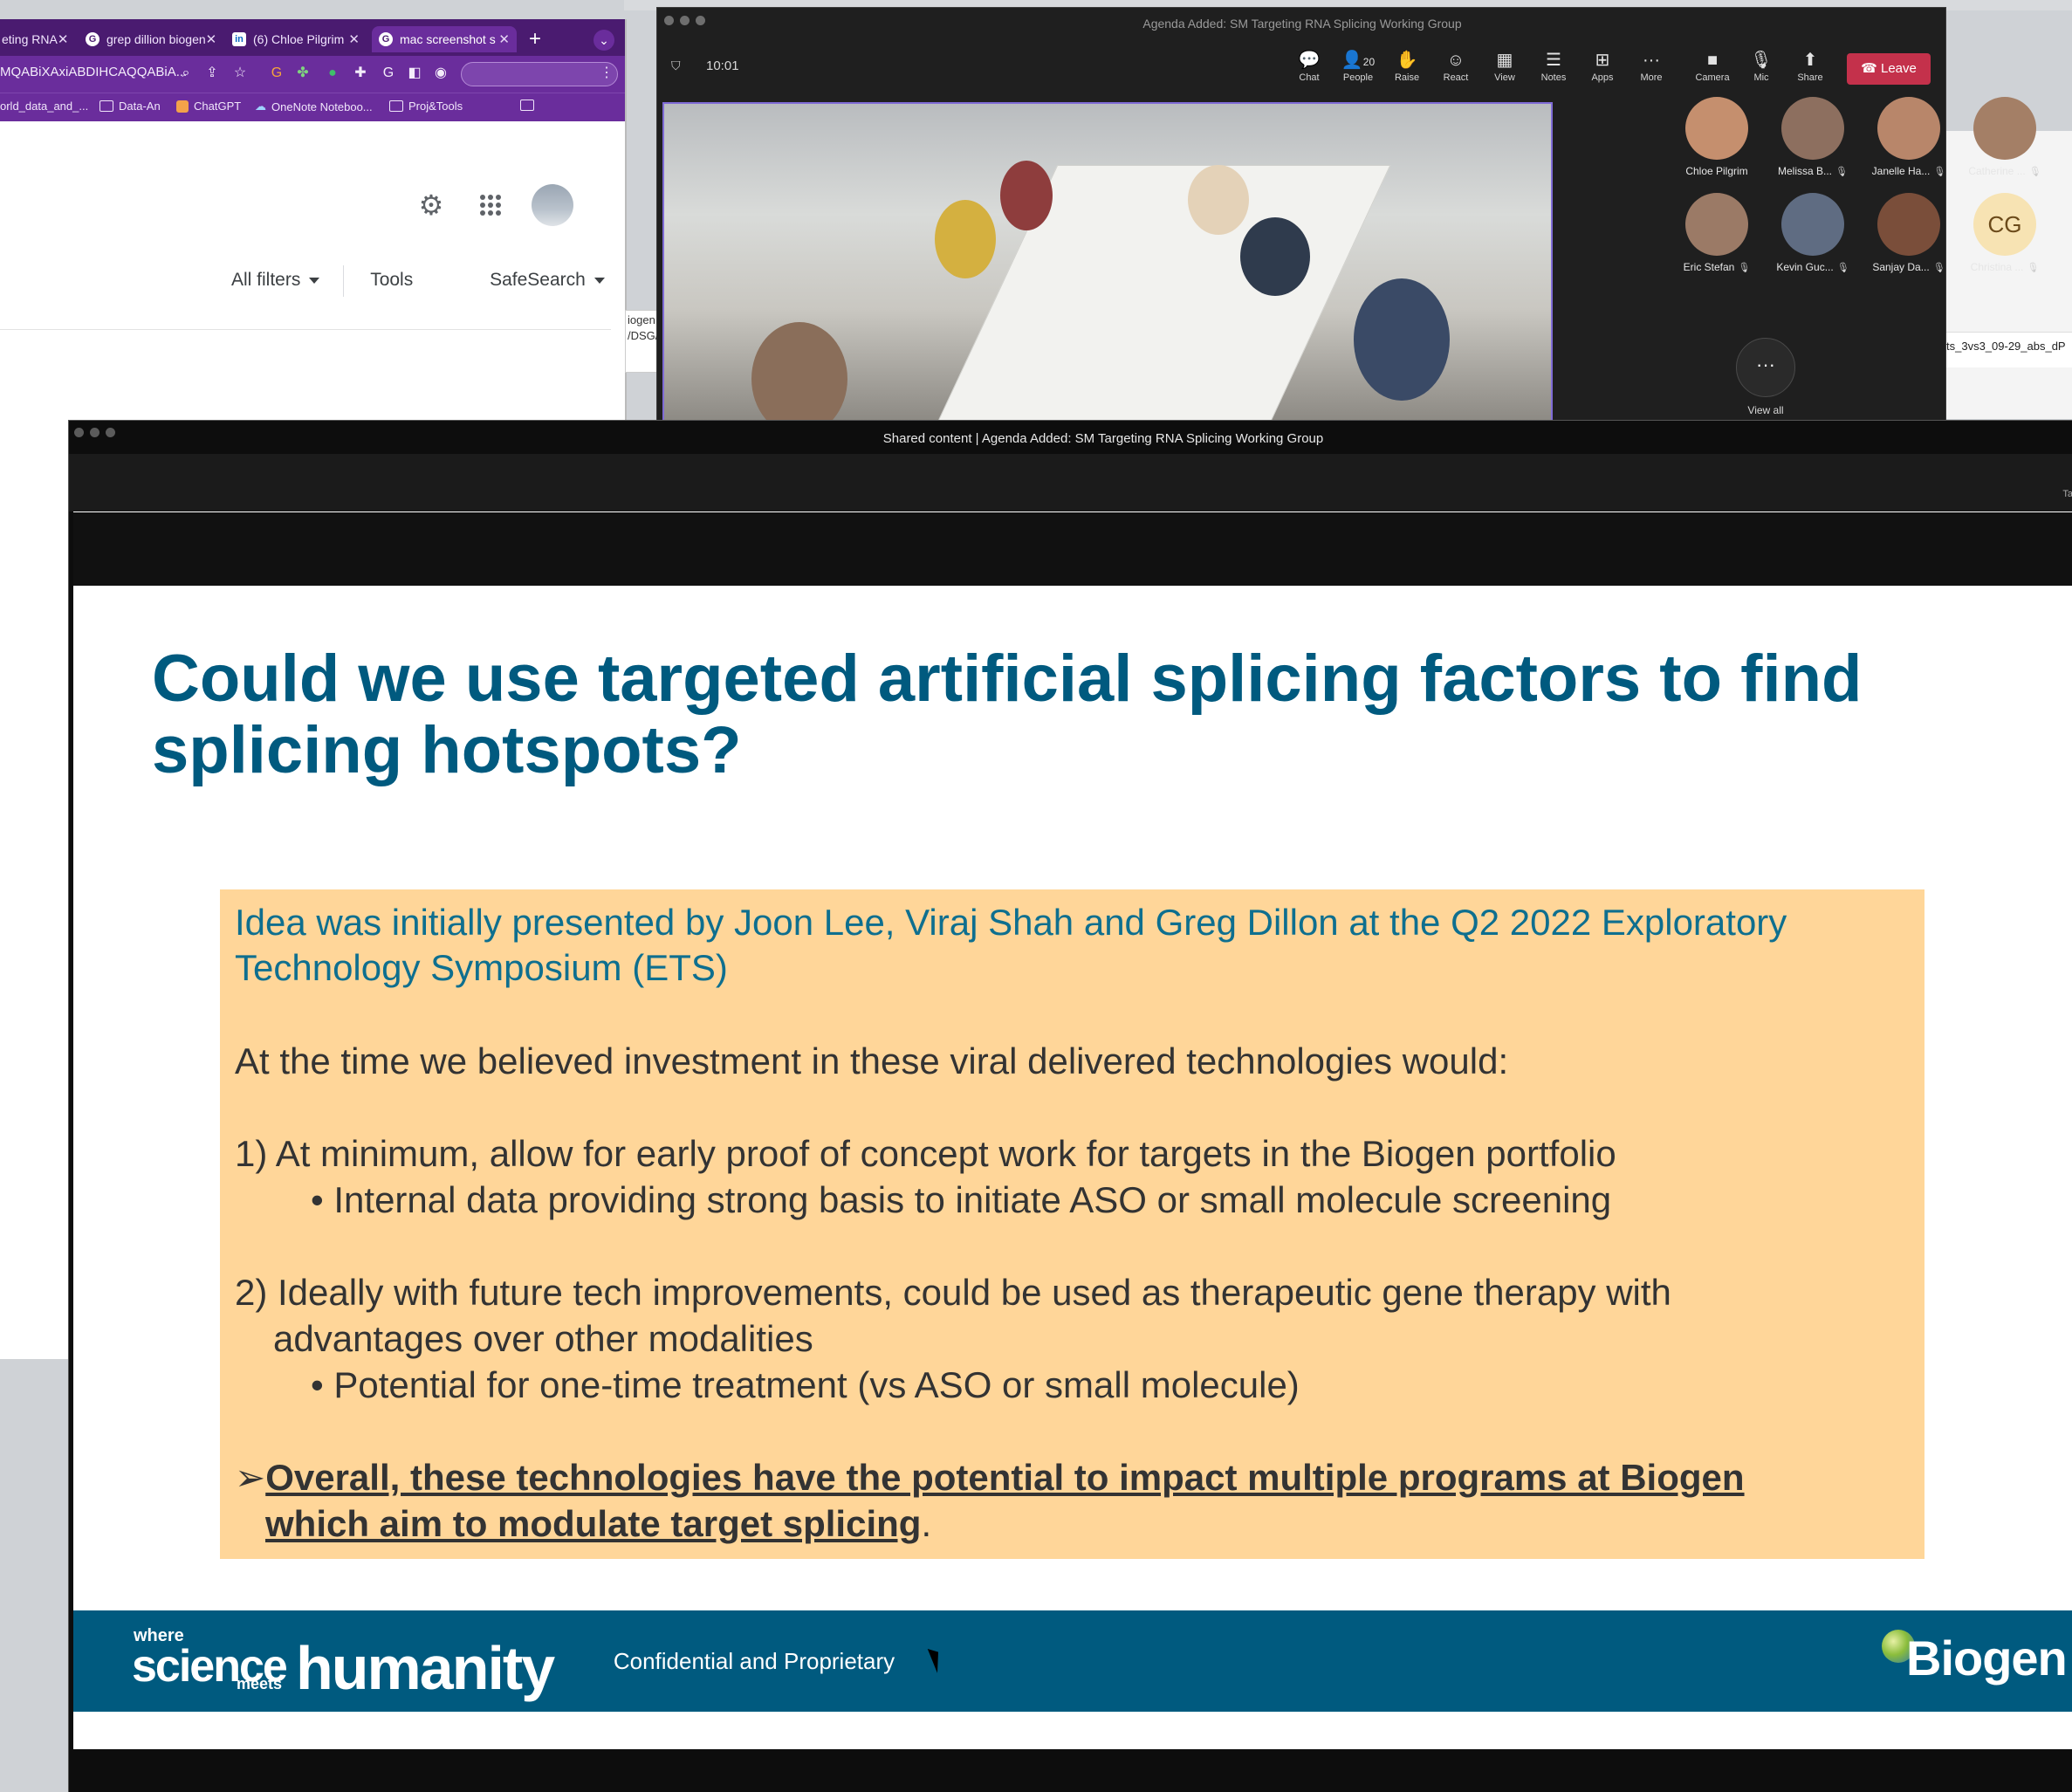 This screenshot has width=2072, height=1792. Describe the element at coordinates (1358, 77) in the screenshot. I see `people-label: People` at that location.